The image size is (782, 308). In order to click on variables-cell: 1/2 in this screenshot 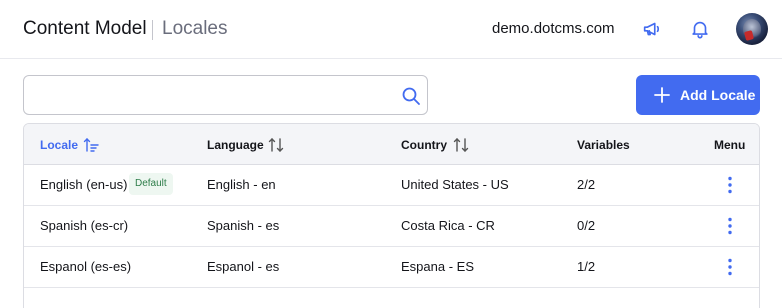, I will do `click(586, 266)`.